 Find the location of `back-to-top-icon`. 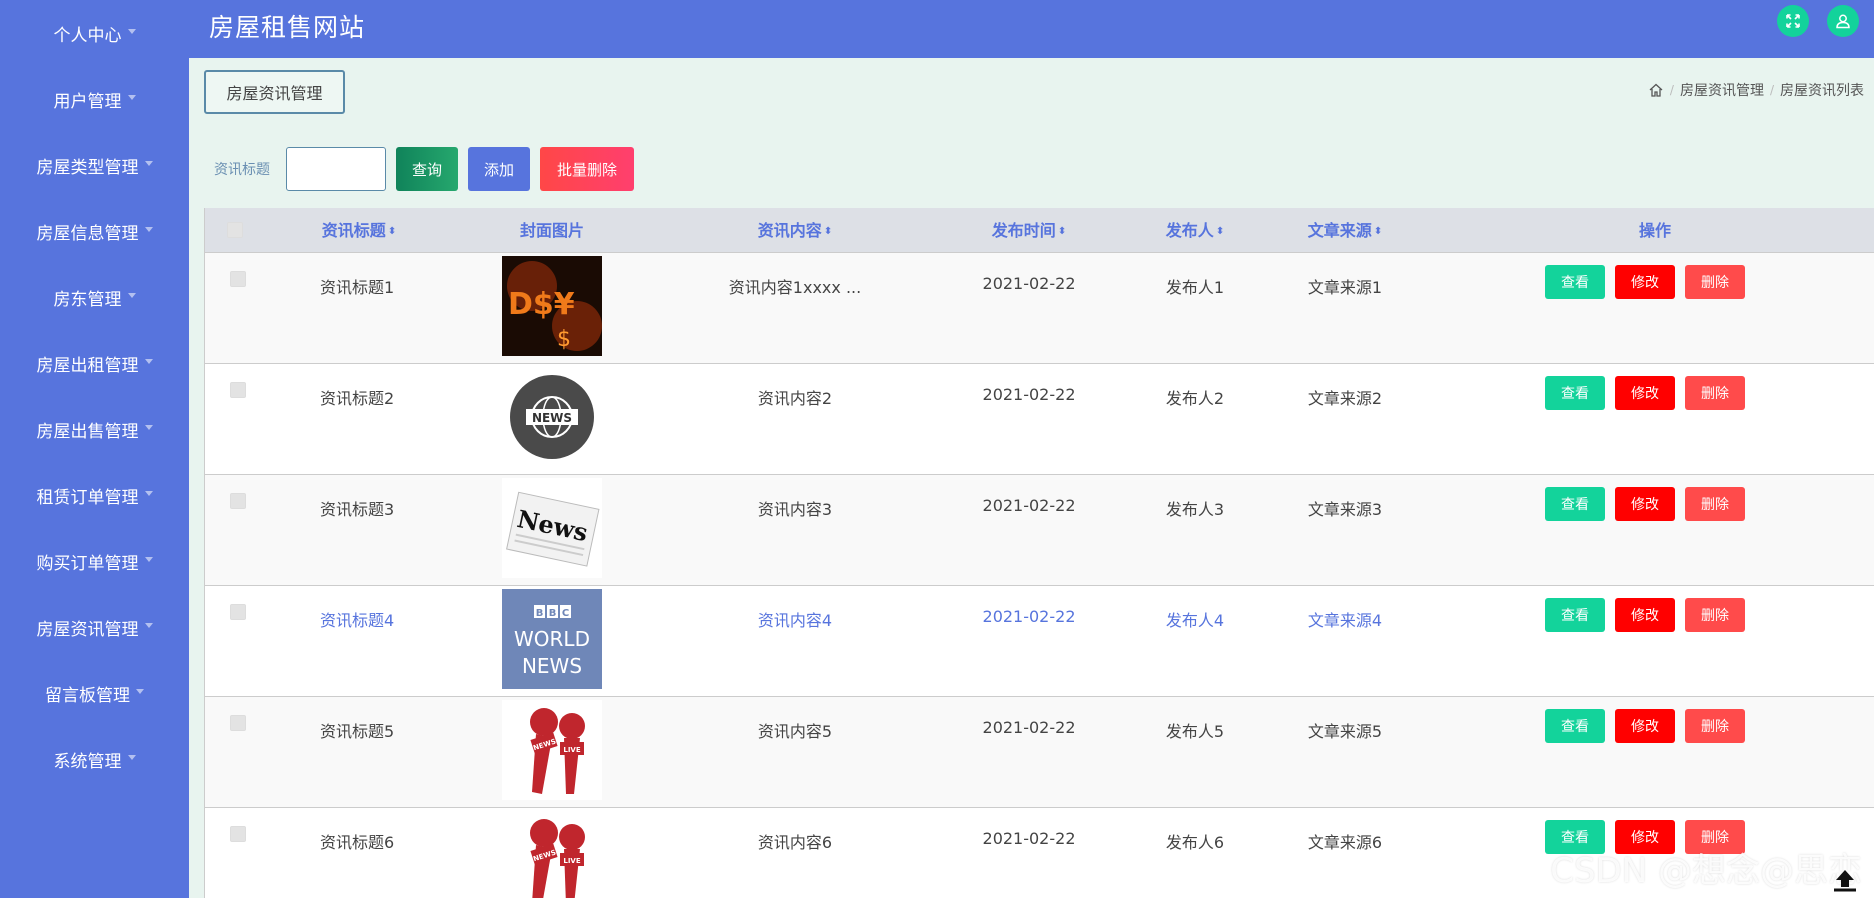

back-to-top-icon is located at coordinates (1845, 881).